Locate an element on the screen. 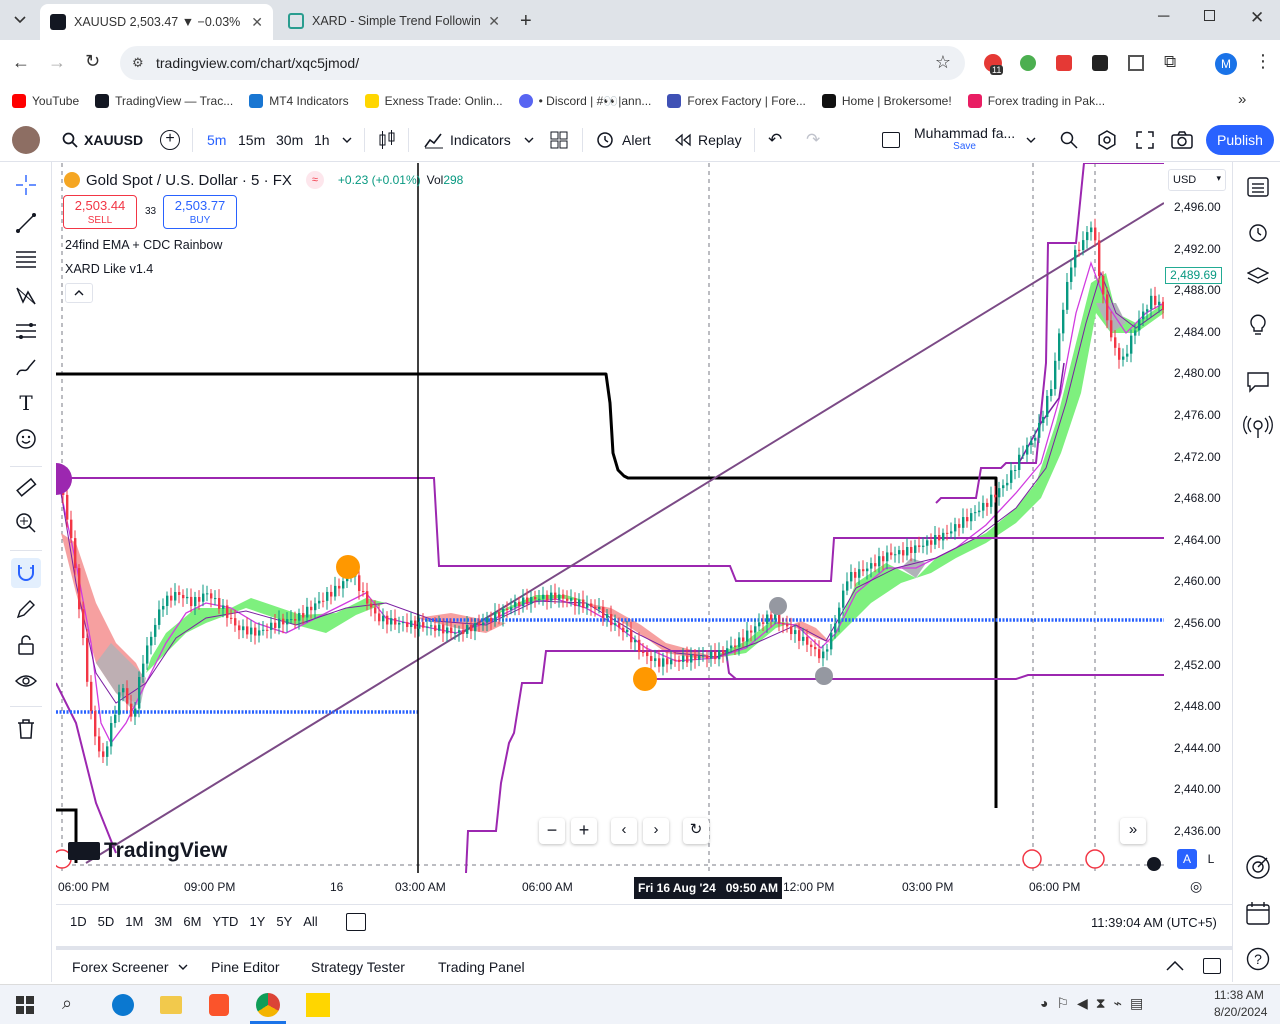 Image resolution: width=1280 pixels, height=1024 pixels. forecast-tool is located at coordinates (26, 331).